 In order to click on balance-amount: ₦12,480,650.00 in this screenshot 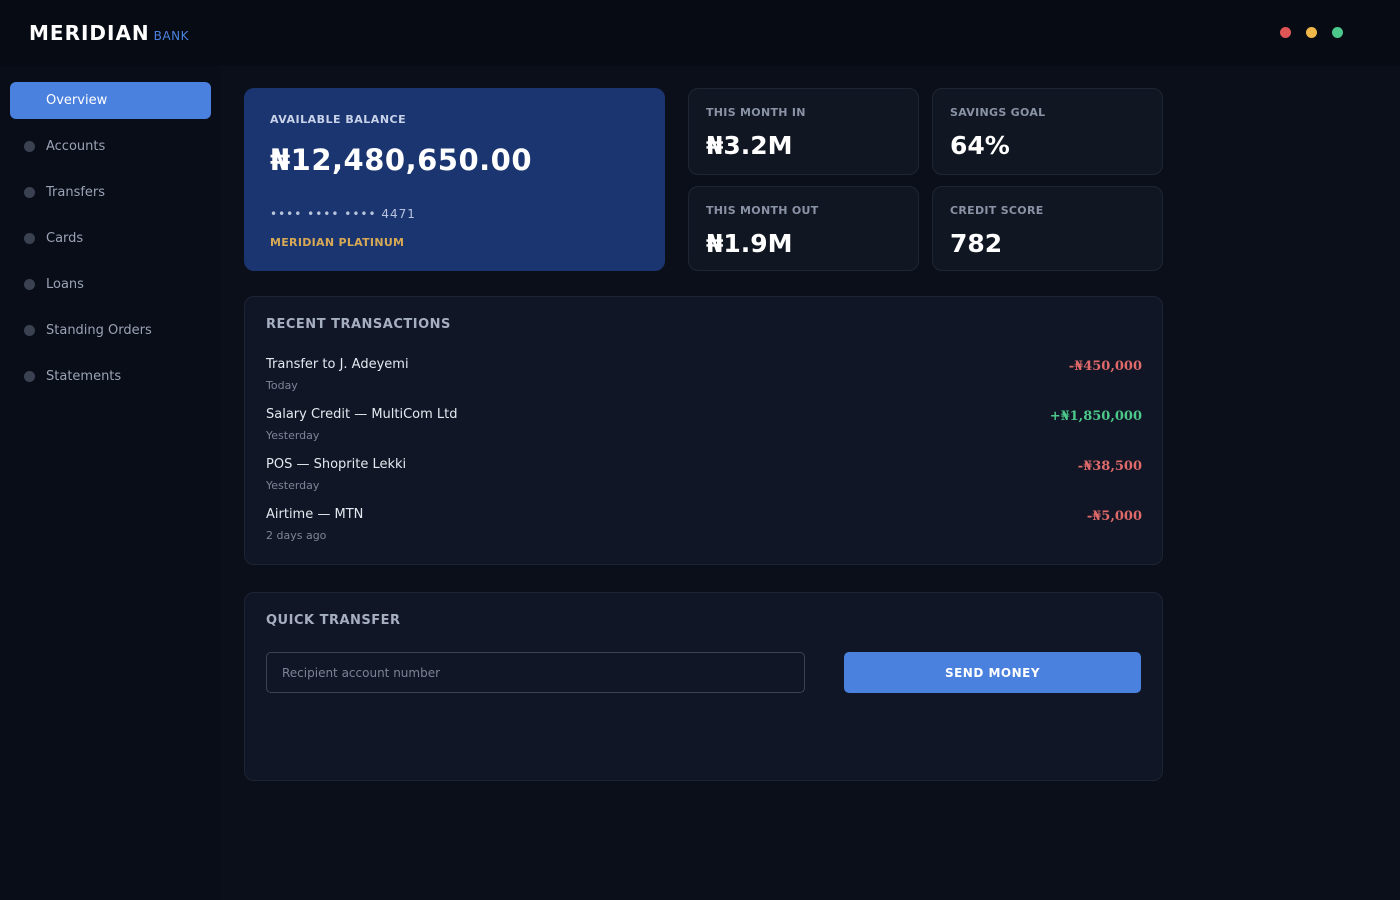, I will do `click(401, 160)`.